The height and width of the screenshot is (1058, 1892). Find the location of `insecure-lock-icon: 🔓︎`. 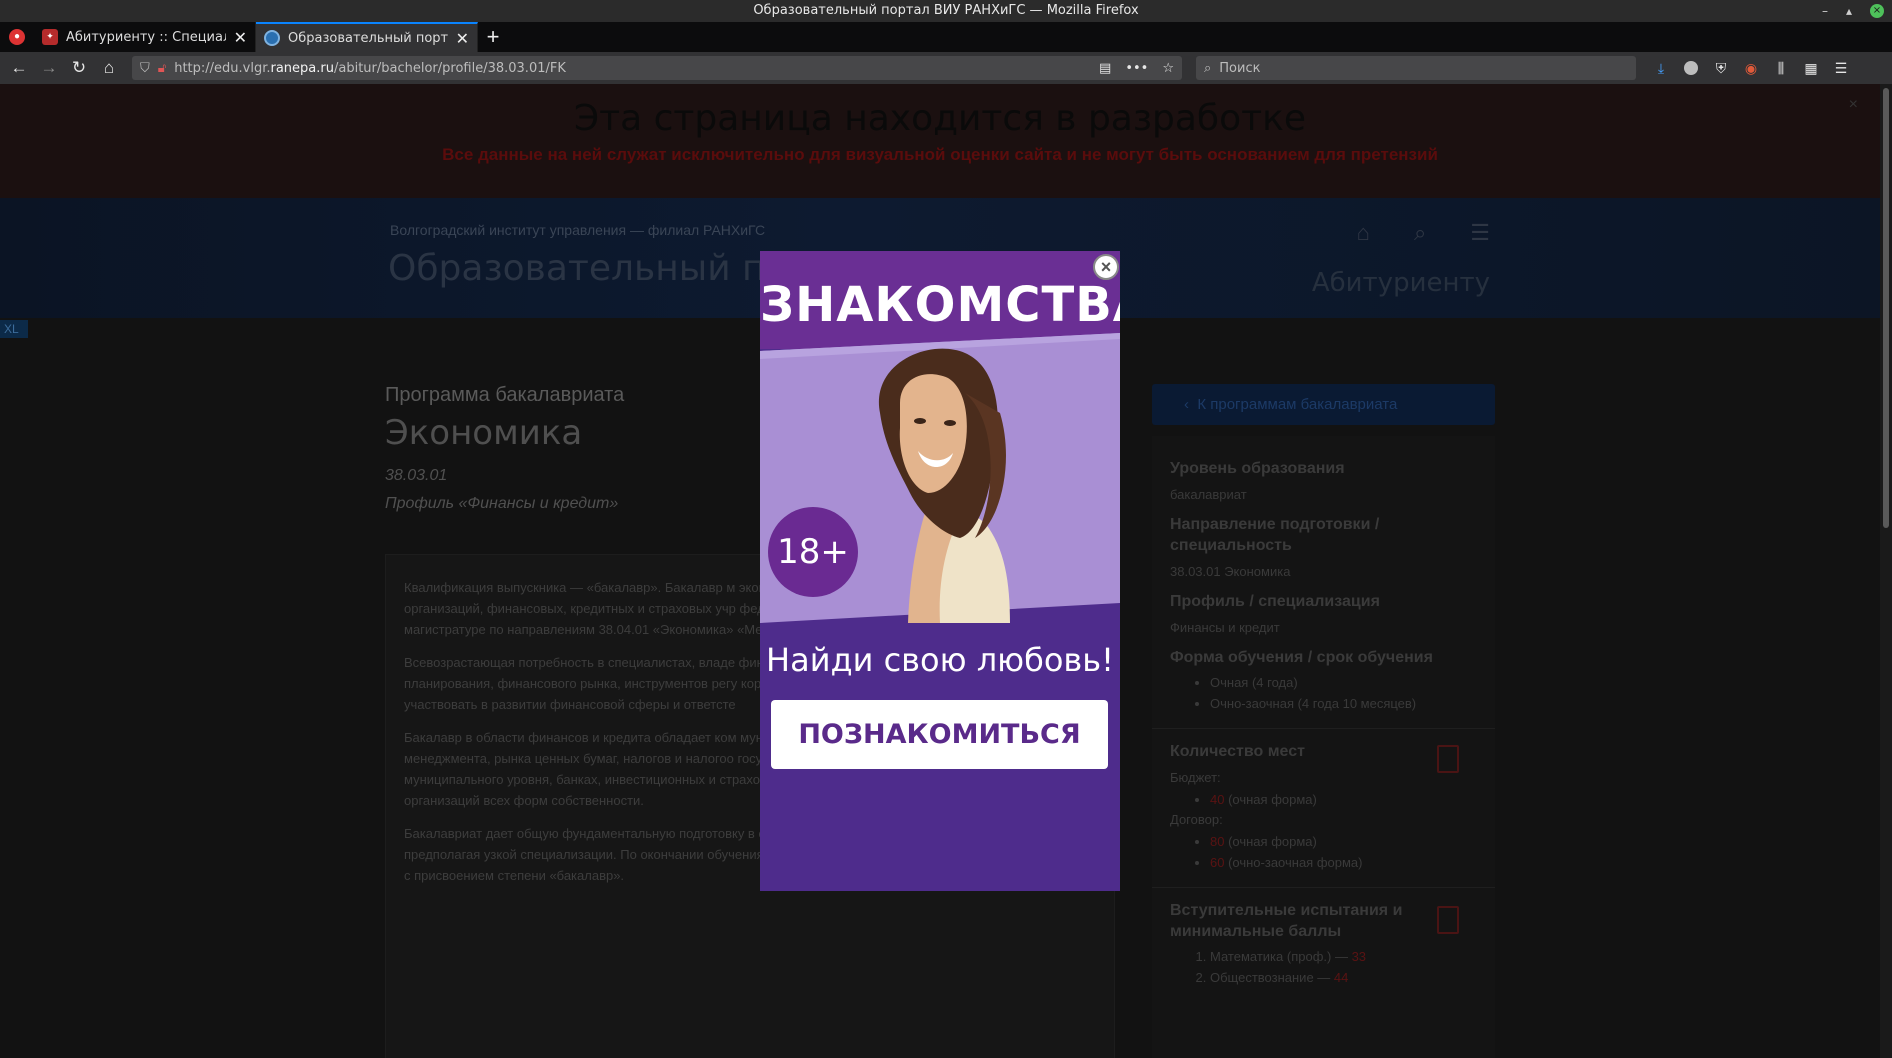

insecure-lock-icon: 🔓︎ is located at coordinates (162, 68).